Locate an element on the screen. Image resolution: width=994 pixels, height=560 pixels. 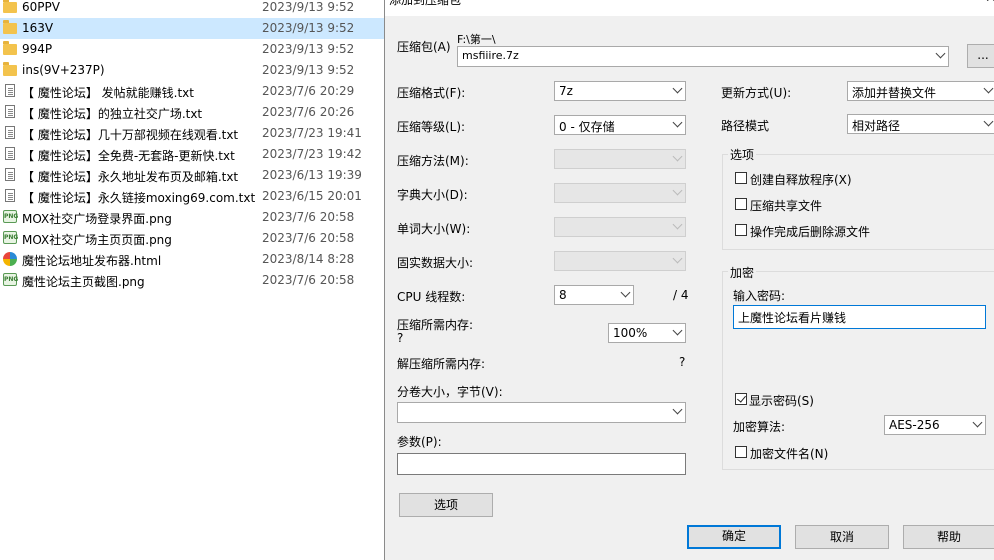
cpu-select: 8 is located at coordinates (594, 295).